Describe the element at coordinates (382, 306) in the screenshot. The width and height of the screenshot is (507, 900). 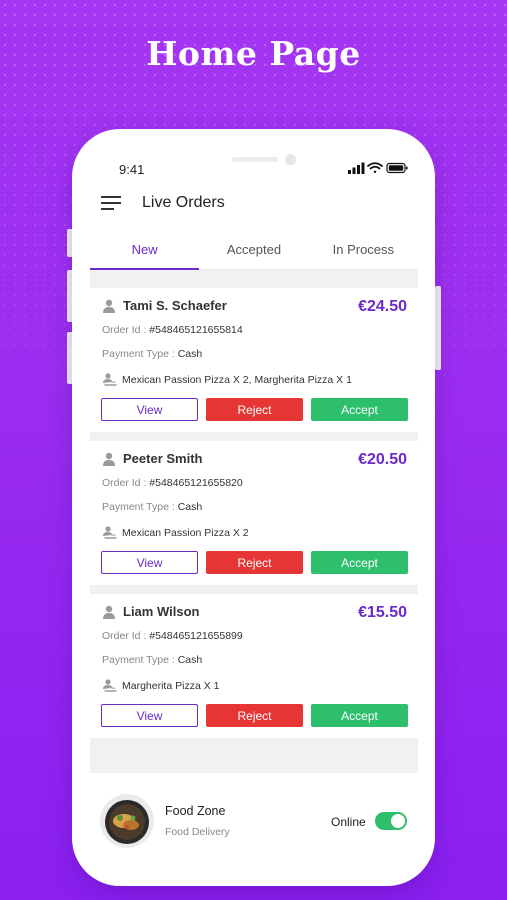
I see `order-price: €24.50` at that location.